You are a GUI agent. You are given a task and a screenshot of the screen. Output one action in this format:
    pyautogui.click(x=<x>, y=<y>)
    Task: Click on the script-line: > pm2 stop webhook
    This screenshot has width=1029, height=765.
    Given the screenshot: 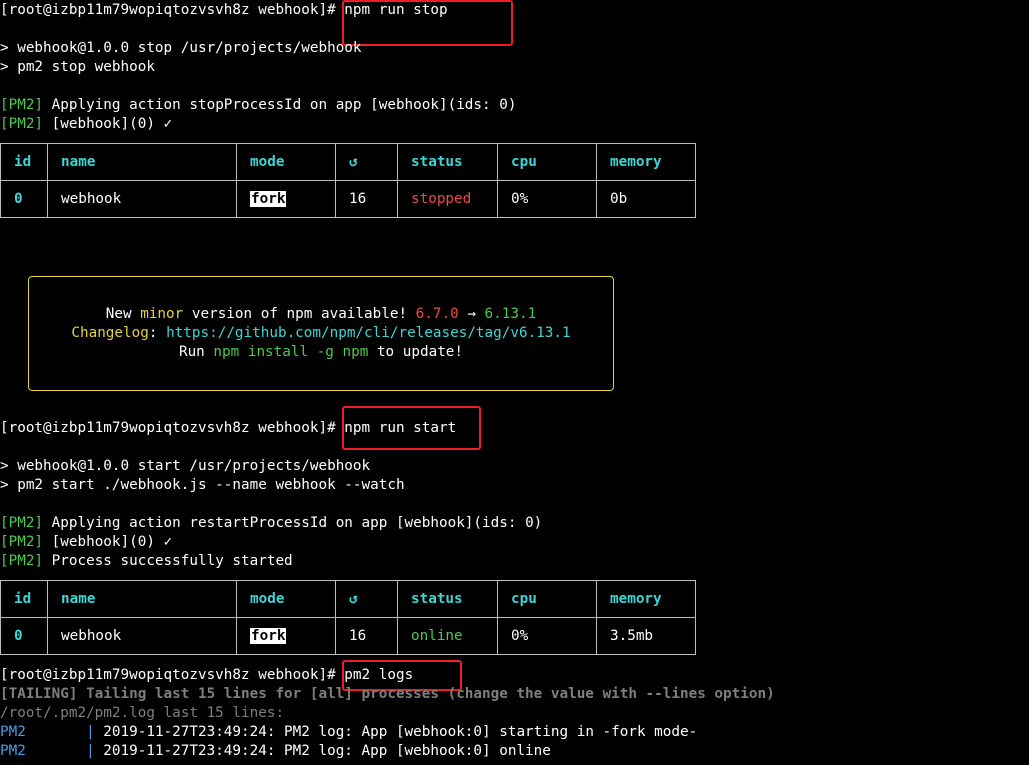 What is the action you would take?
    pyautogui.click(x=77, y=67)
    